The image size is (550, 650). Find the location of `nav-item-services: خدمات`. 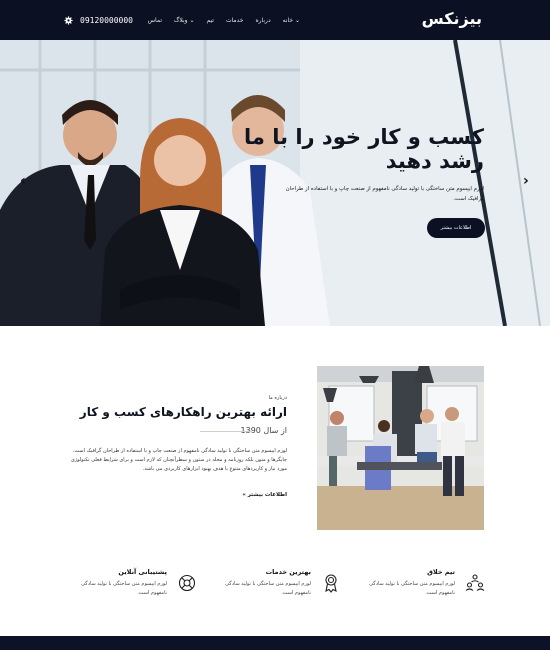

nav-item-services: خدمات is located at coordinates (235, 20).